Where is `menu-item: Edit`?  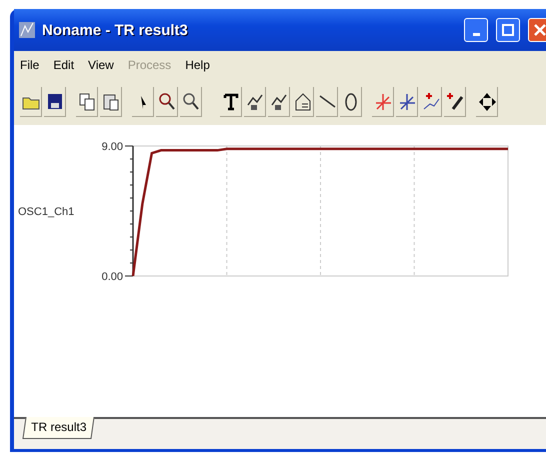
menu-item: Edit is located at coordinates (63, 65).